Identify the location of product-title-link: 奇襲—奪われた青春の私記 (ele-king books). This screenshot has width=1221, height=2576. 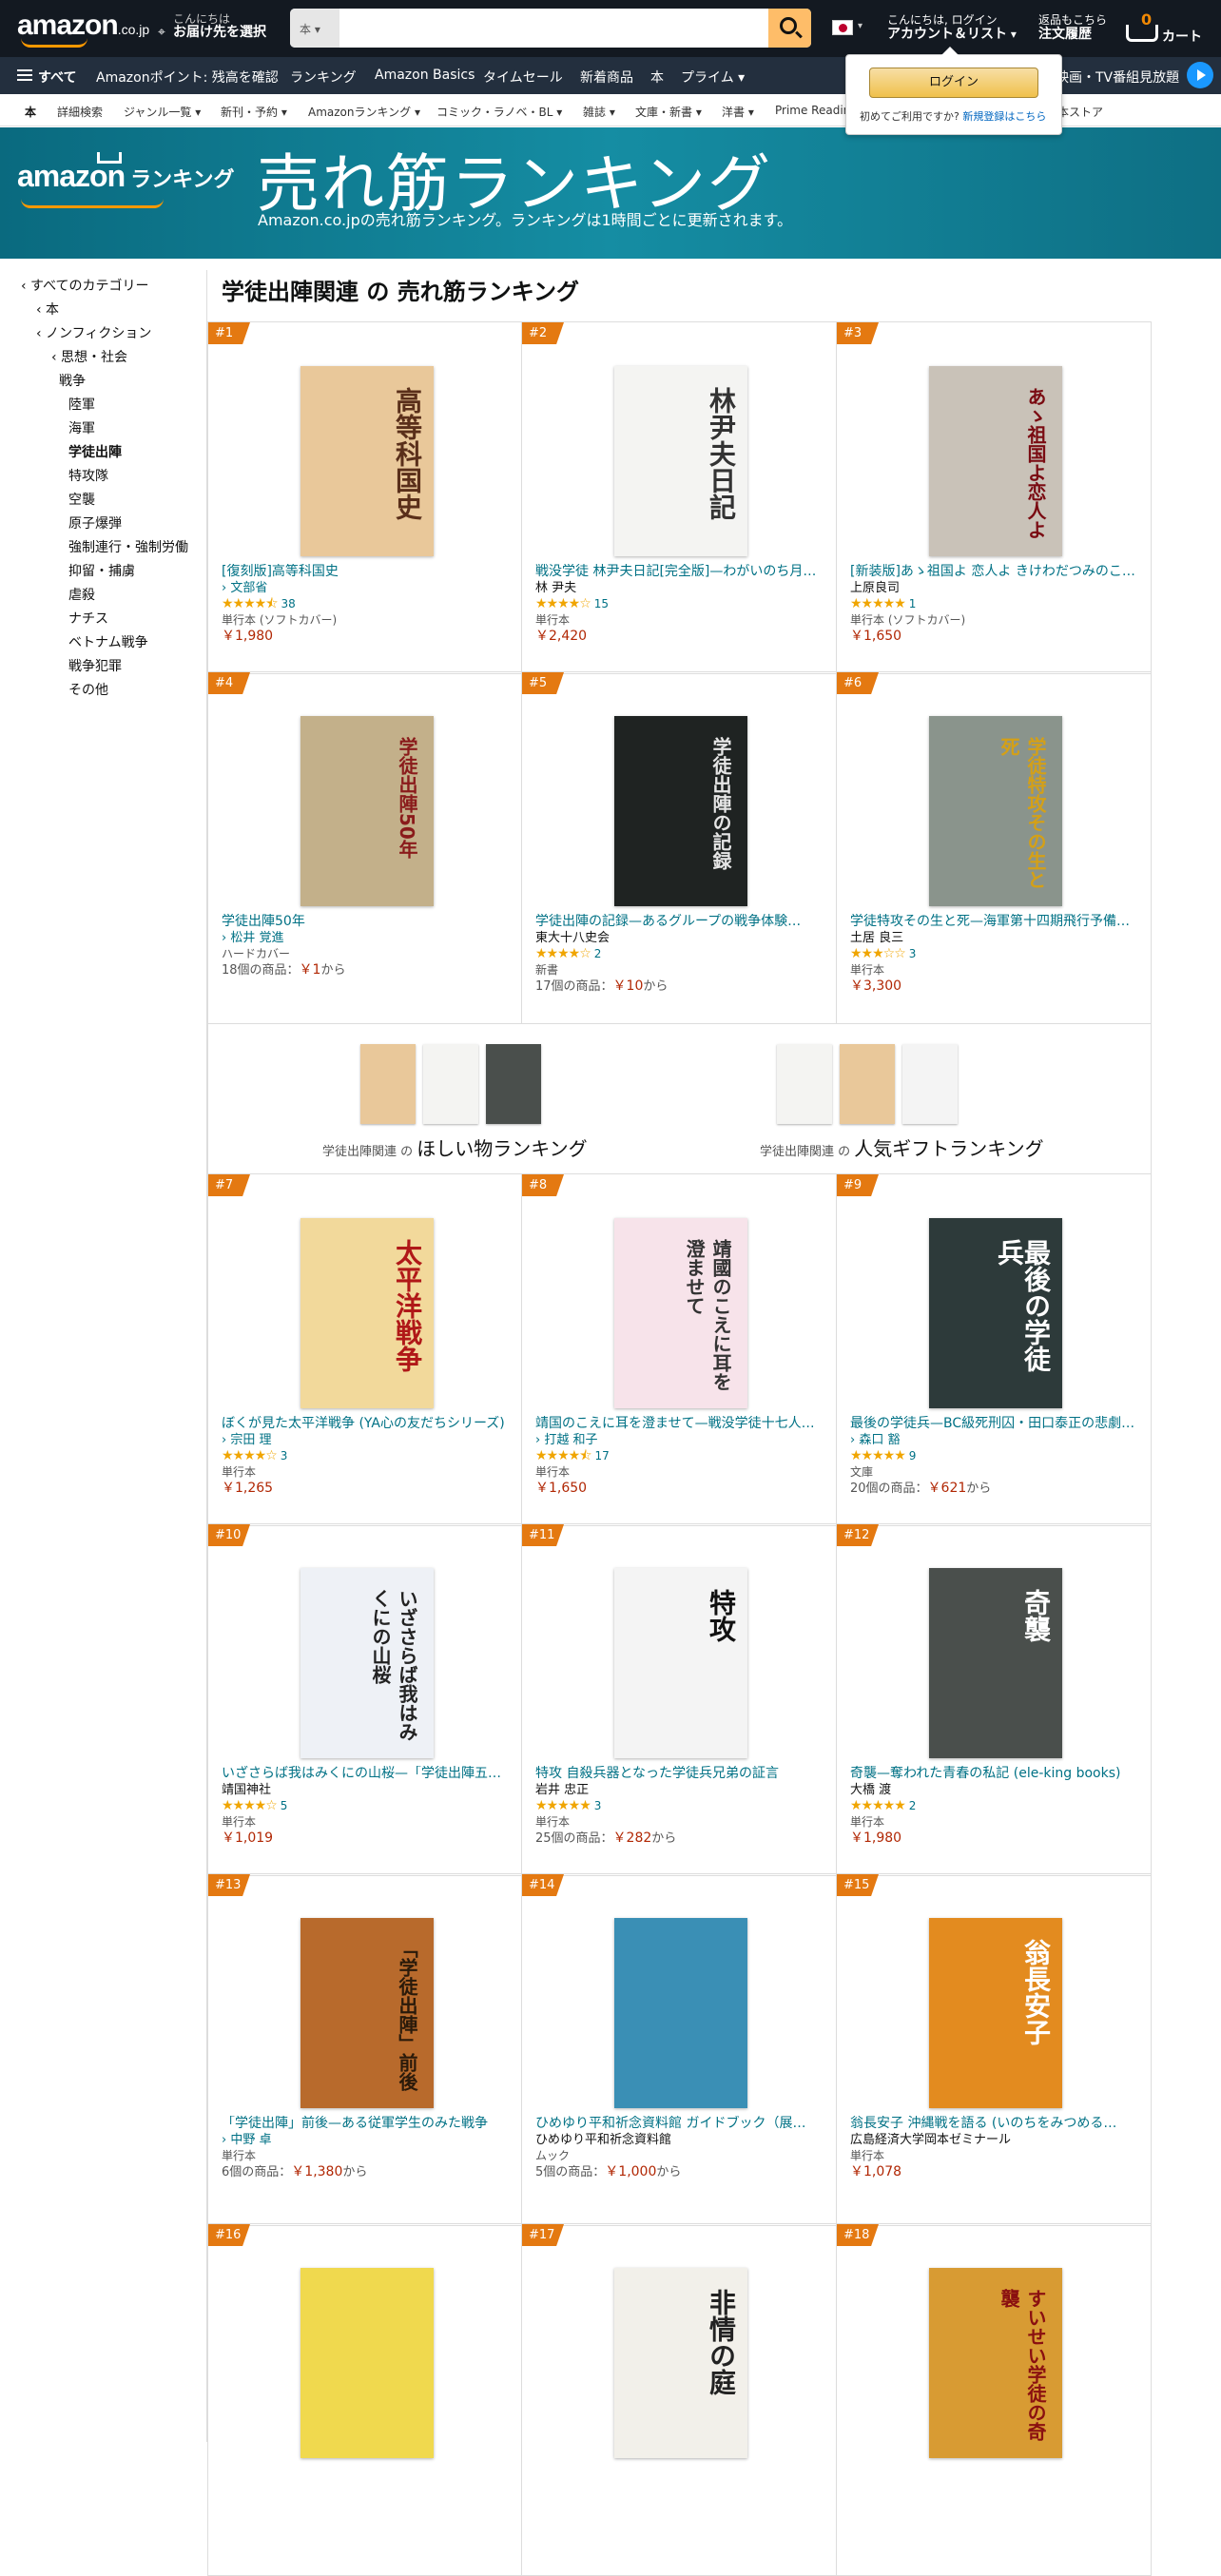
(995, 1774).